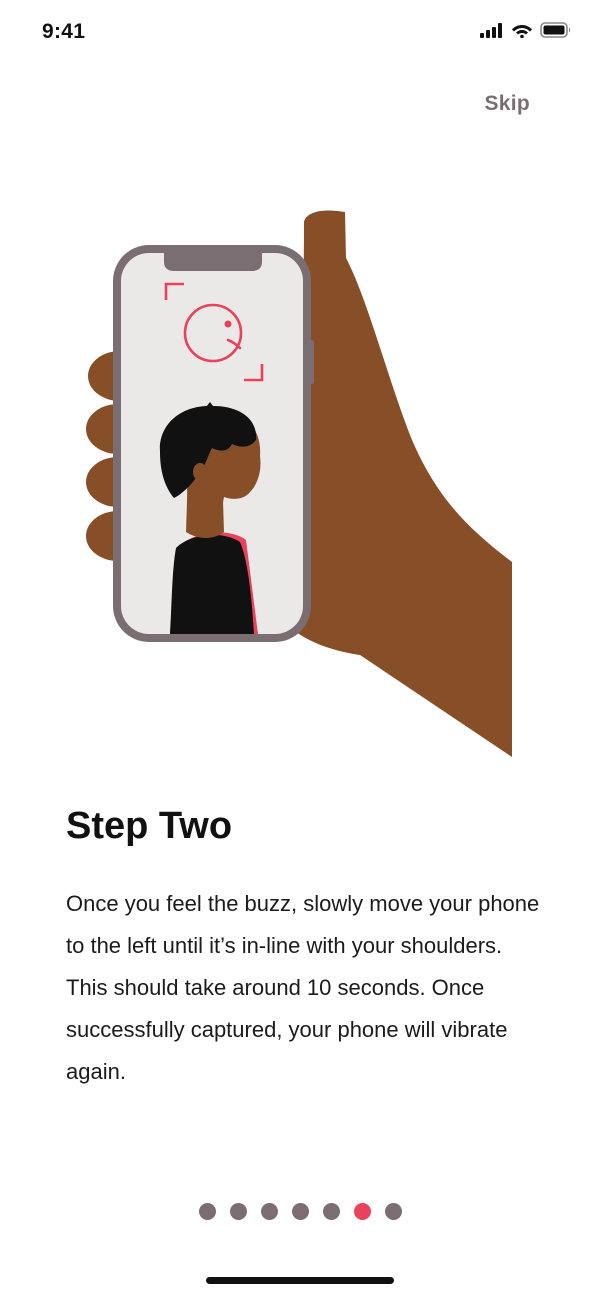 This screenshot has width=600, height=1298. I want to click on skip-button: Skip, so click(507, 104).